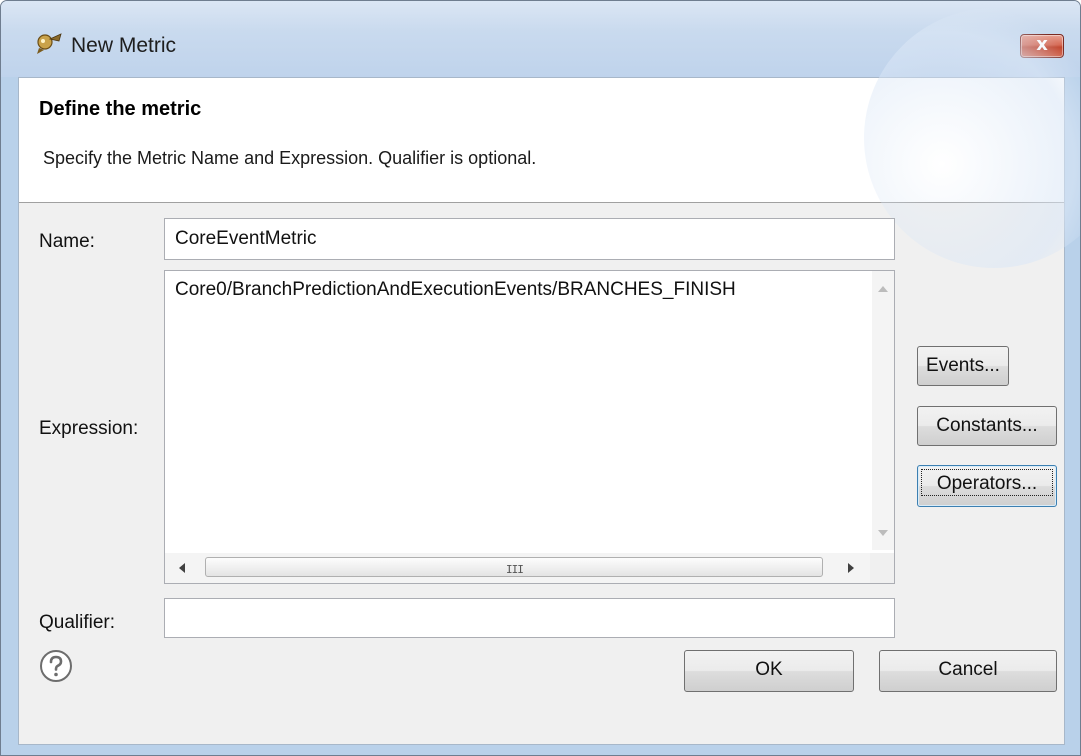 The height and width of the screenshot is (756, 1081). What do you see at coordinates (89, 428) in the screenshot?
I see `expression-label: Expression:` at bounding box center [89, 428].